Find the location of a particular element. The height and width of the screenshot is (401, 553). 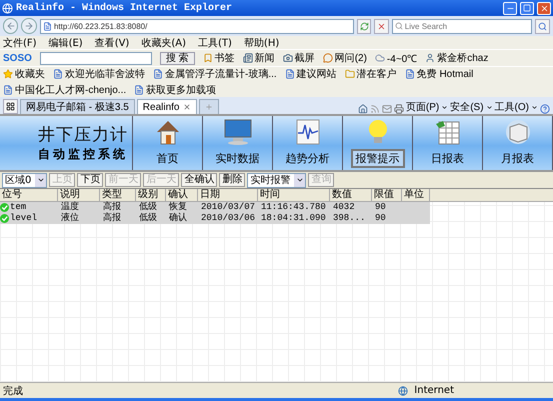

nav-button: 首页 is located at coordinates (168, 143).